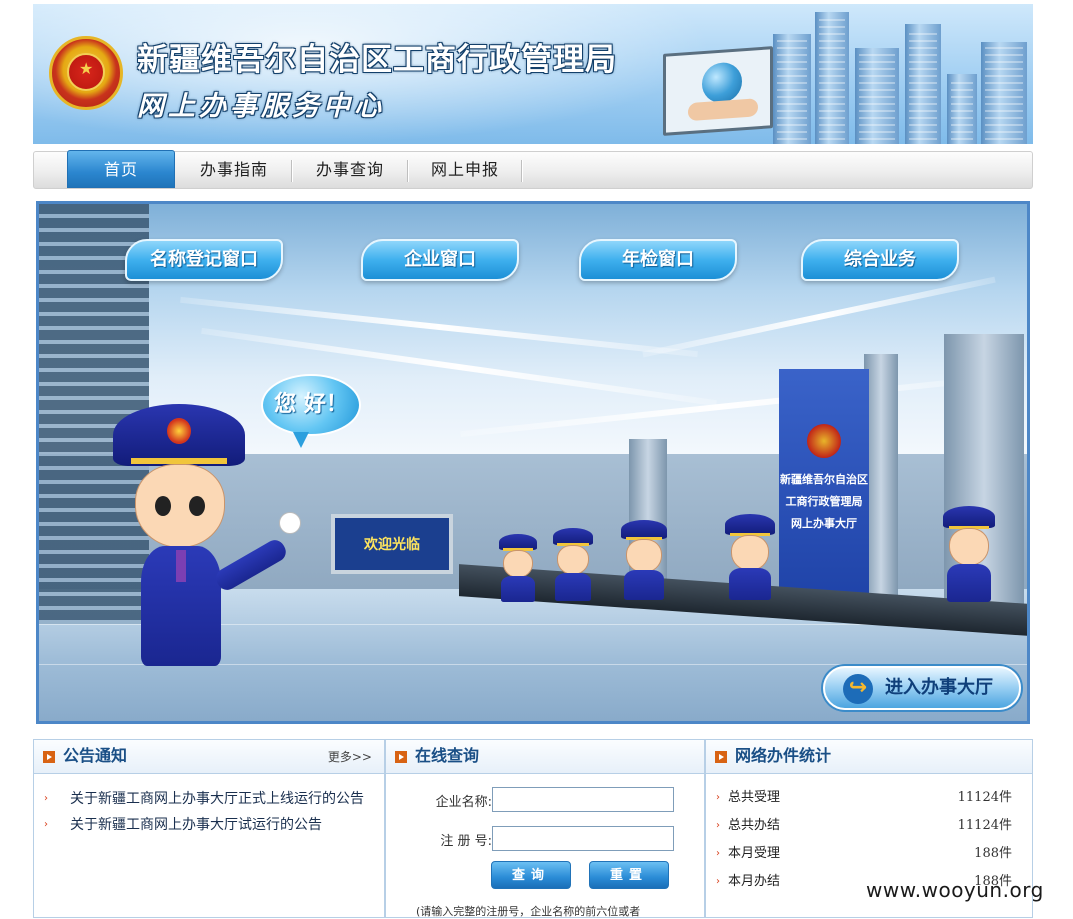 The height and width of the screenshot is (919, 1073). Describe the element at coordinates (440, 260) in the screenshot. I see `window-enterprise: 企业窗口` at that location.